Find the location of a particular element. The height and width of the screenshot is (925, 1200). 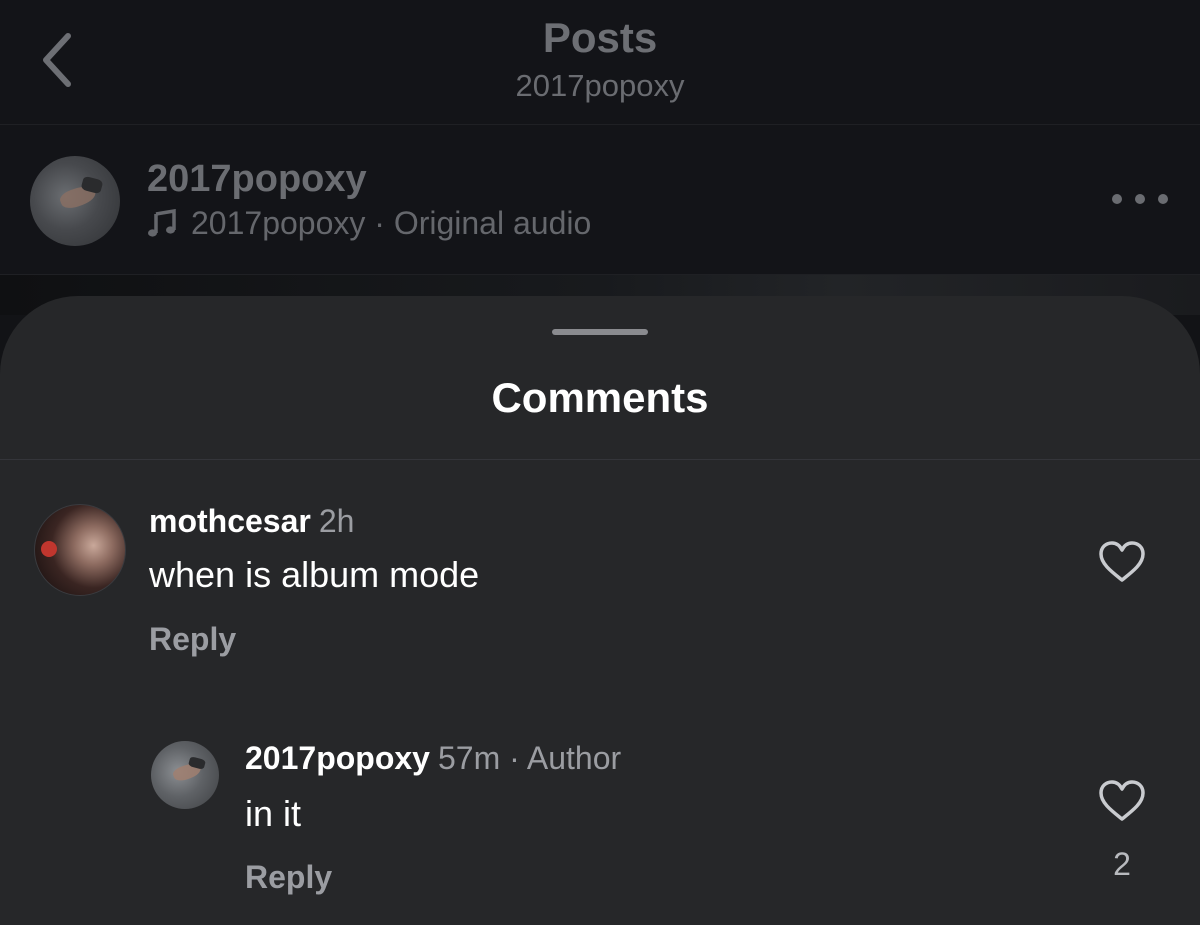

comments-title: Comments is located at coordinates (600, 397).